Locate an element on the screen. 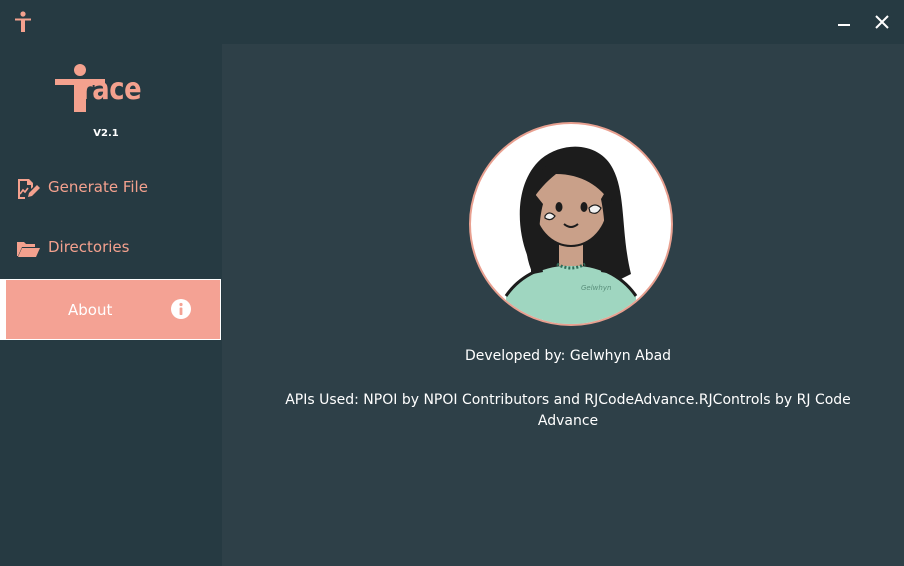  title-bar is located at coordinates (452, 22).